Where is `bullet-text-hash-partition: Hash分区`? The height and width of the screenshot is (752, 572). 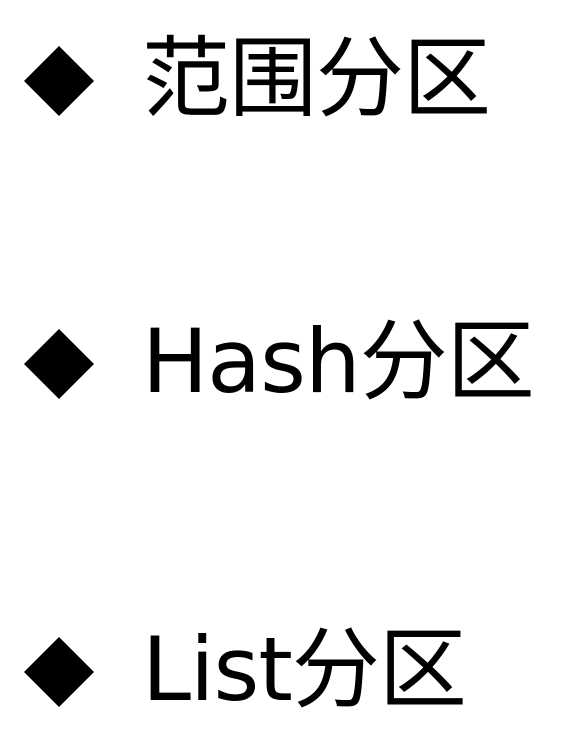
bullet-text-hash-partition: Hash分区 is located at coordinates (338, 361).